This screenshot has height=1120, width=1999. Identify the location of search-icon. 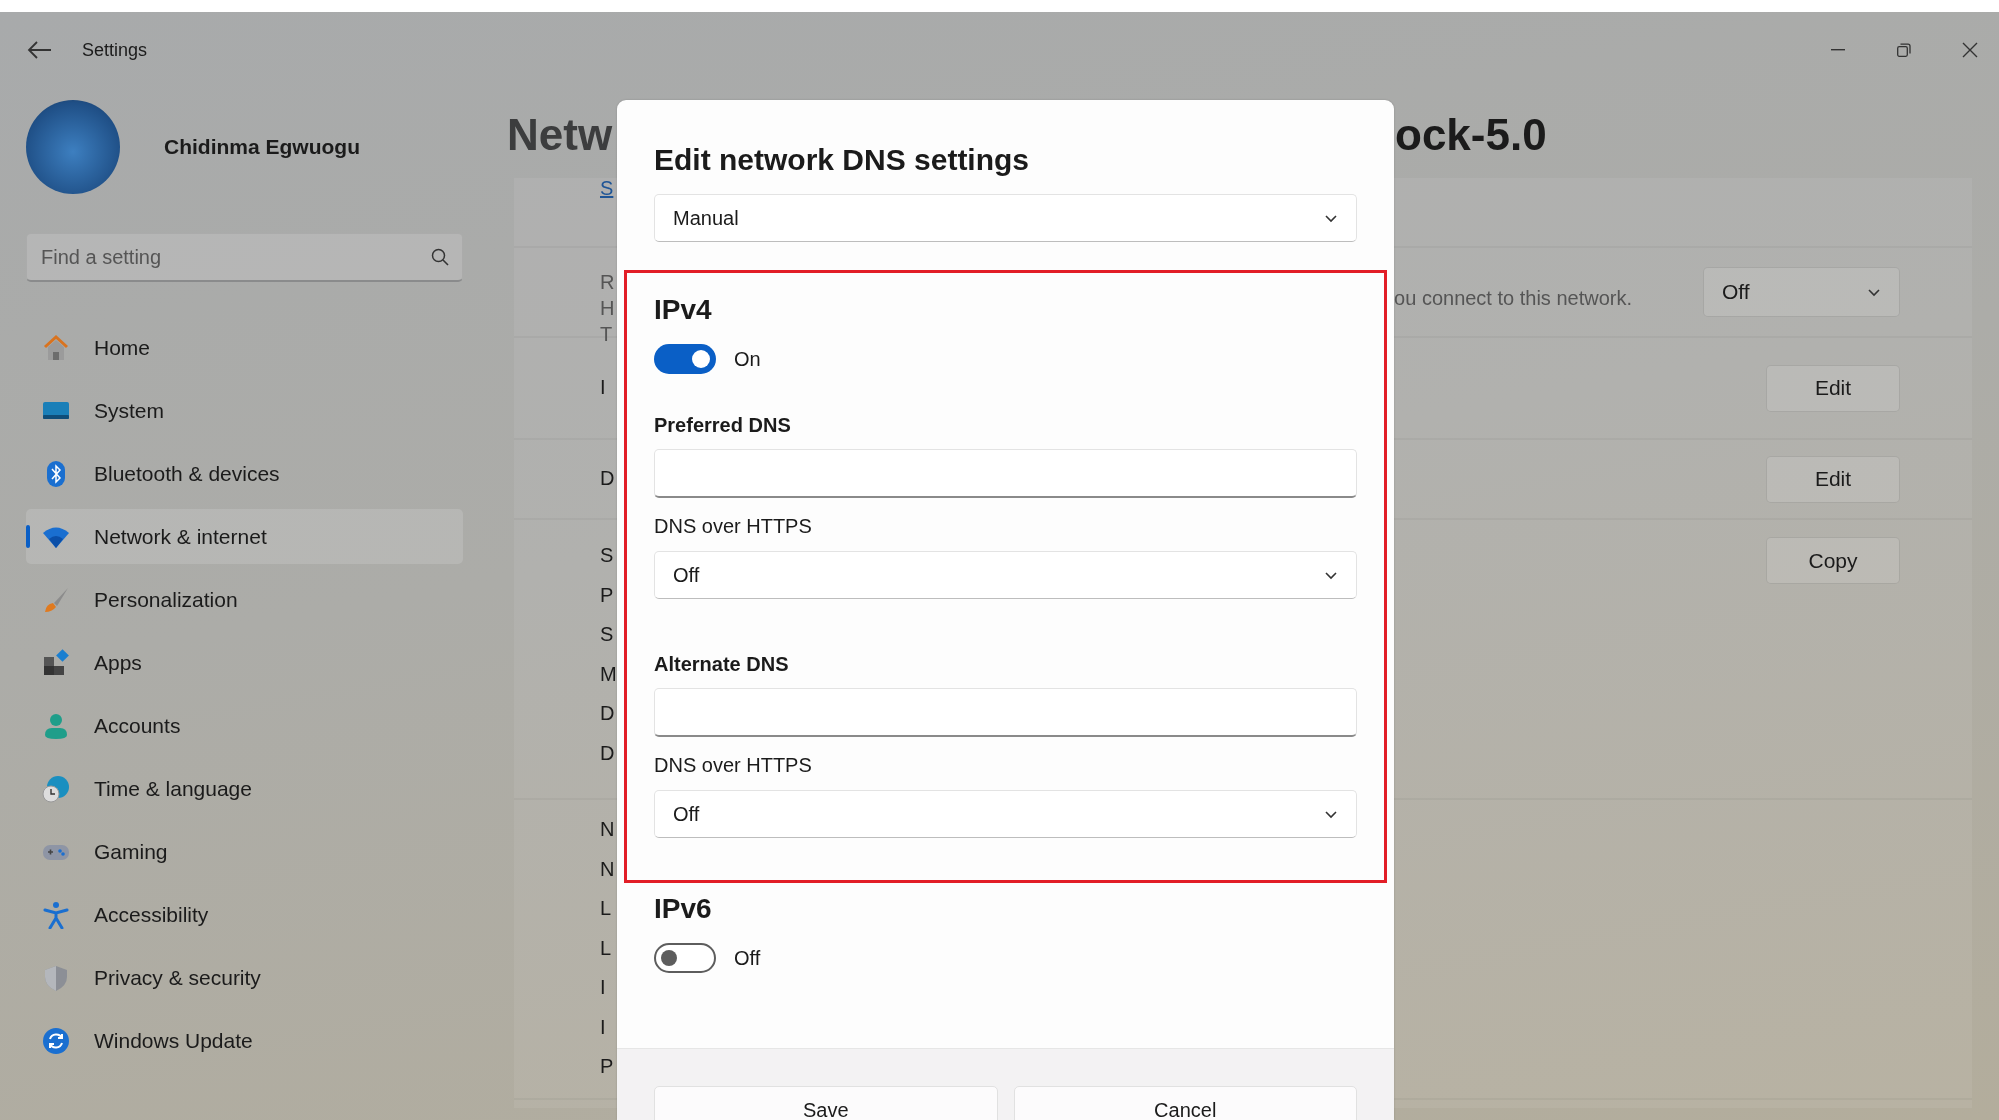
(440, 257).